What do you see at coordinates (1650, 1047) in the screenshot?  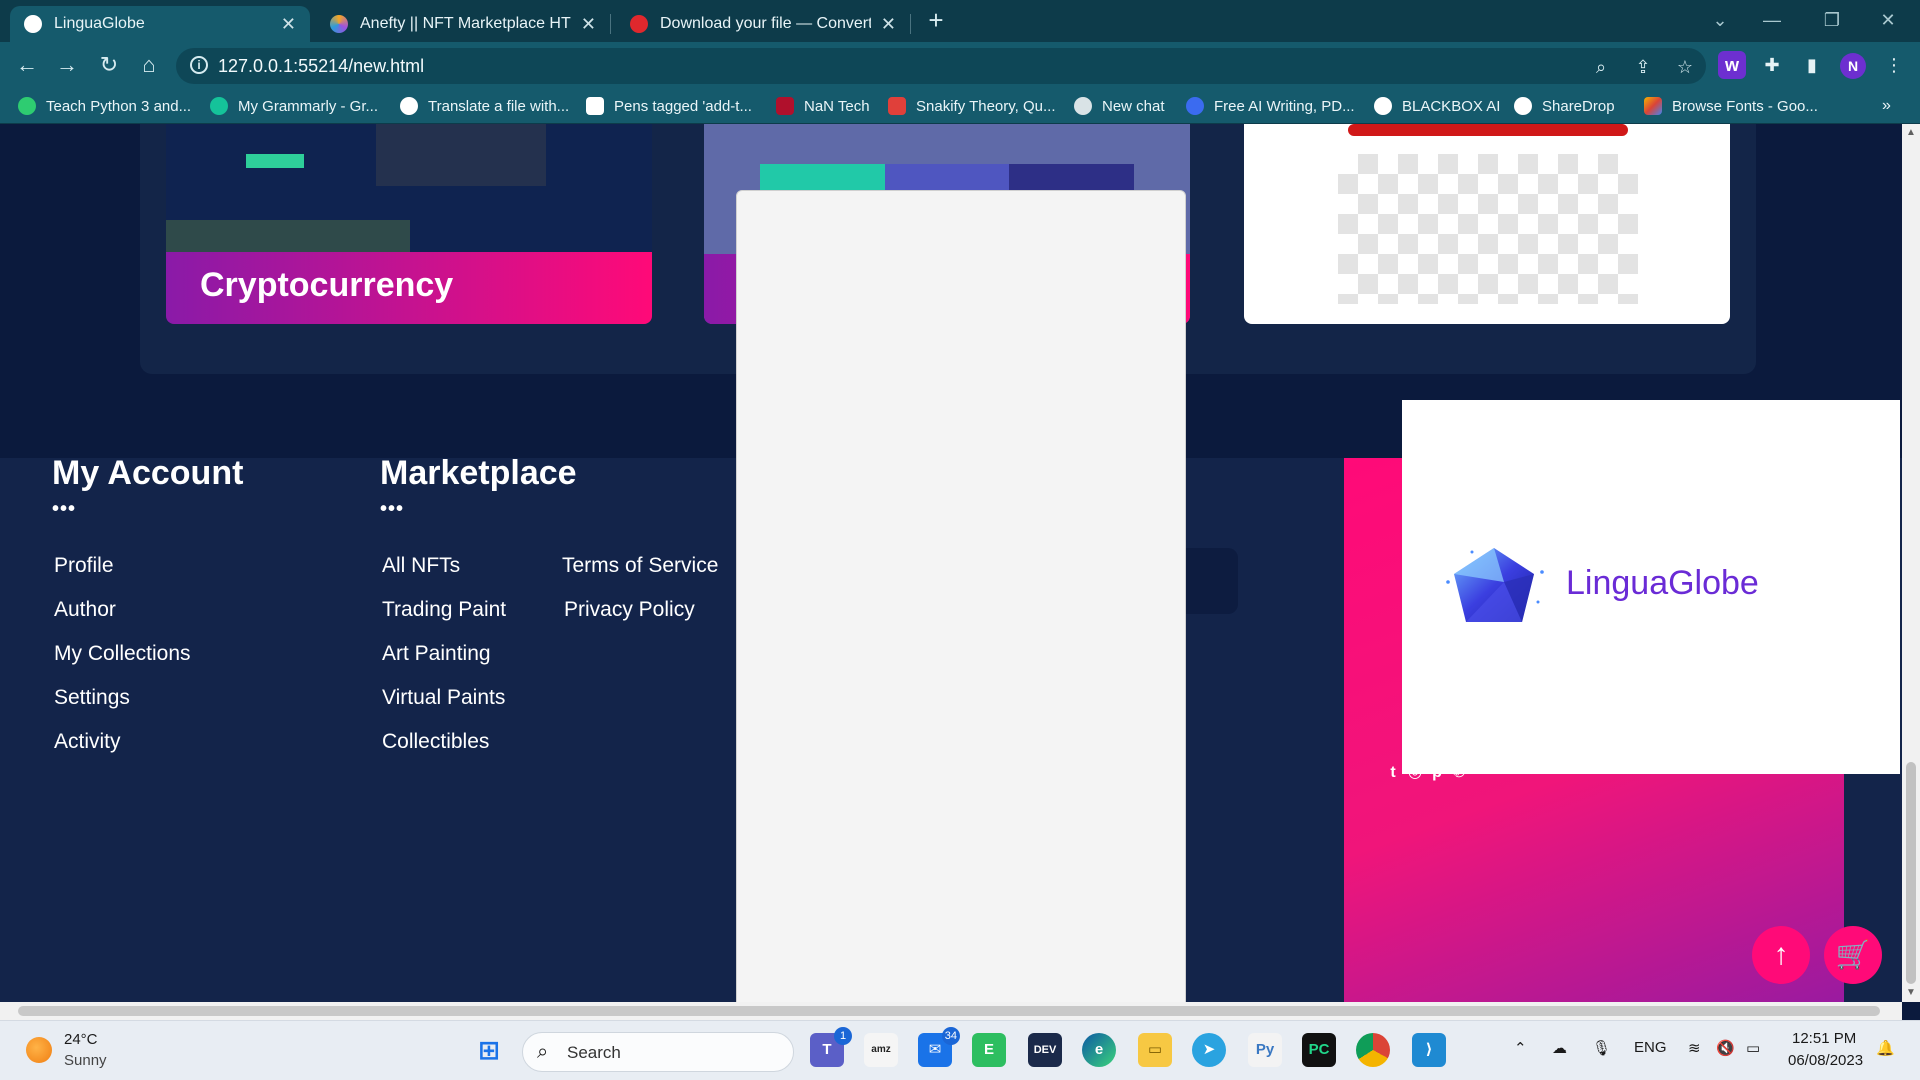 I see `language-indicator: ENG` at bounding box center [1650, 1047].